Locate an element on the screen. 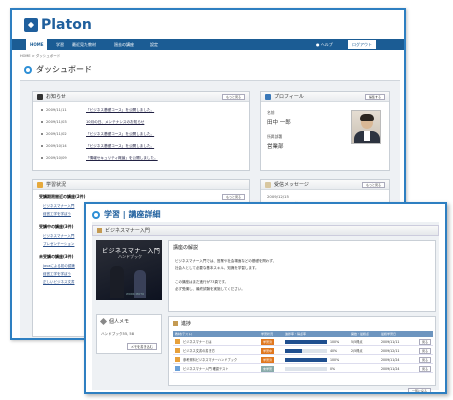  detail-title: 学習 | 講座詳細 is located at coordinates (126, 214).